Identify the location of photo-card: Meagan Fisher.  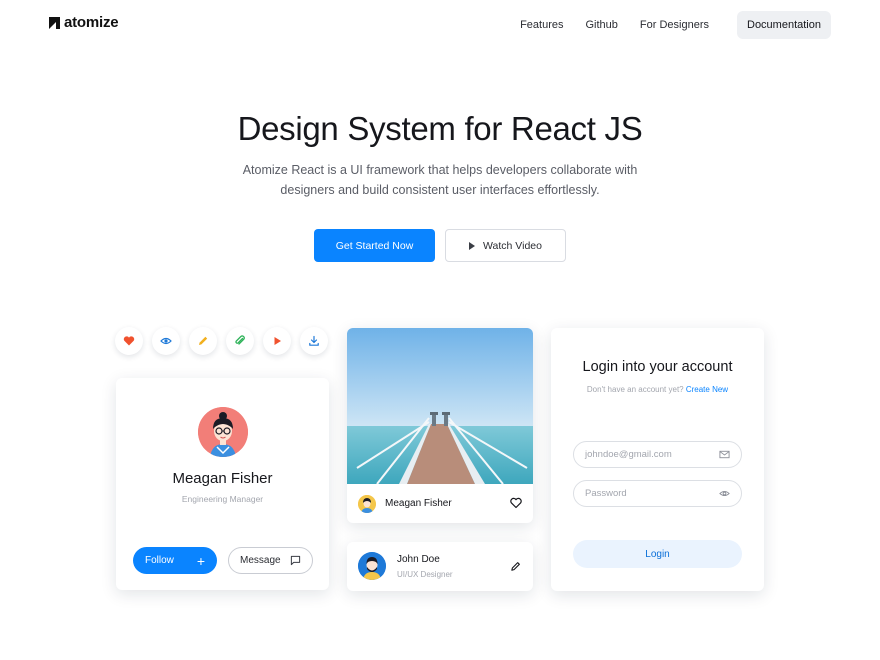
(440, 425).